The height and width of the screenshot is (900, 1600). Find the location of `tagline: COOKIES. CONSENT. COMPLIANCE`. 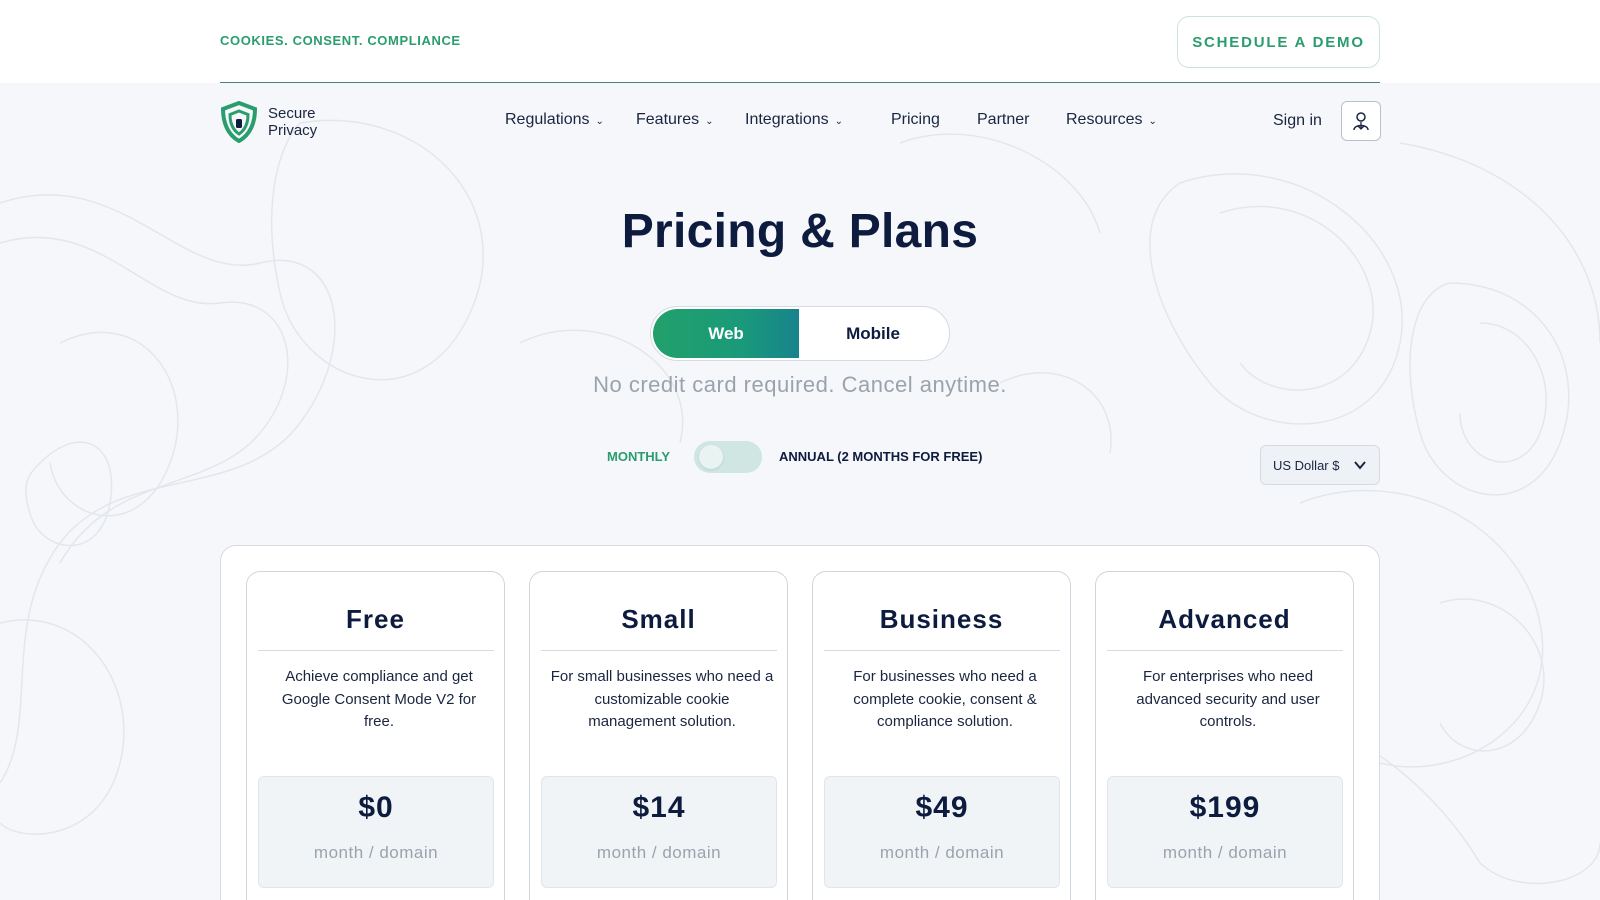

tagline: COOKIES. CONSENT. COMPLIANCE is located at coordinates (340, 40).